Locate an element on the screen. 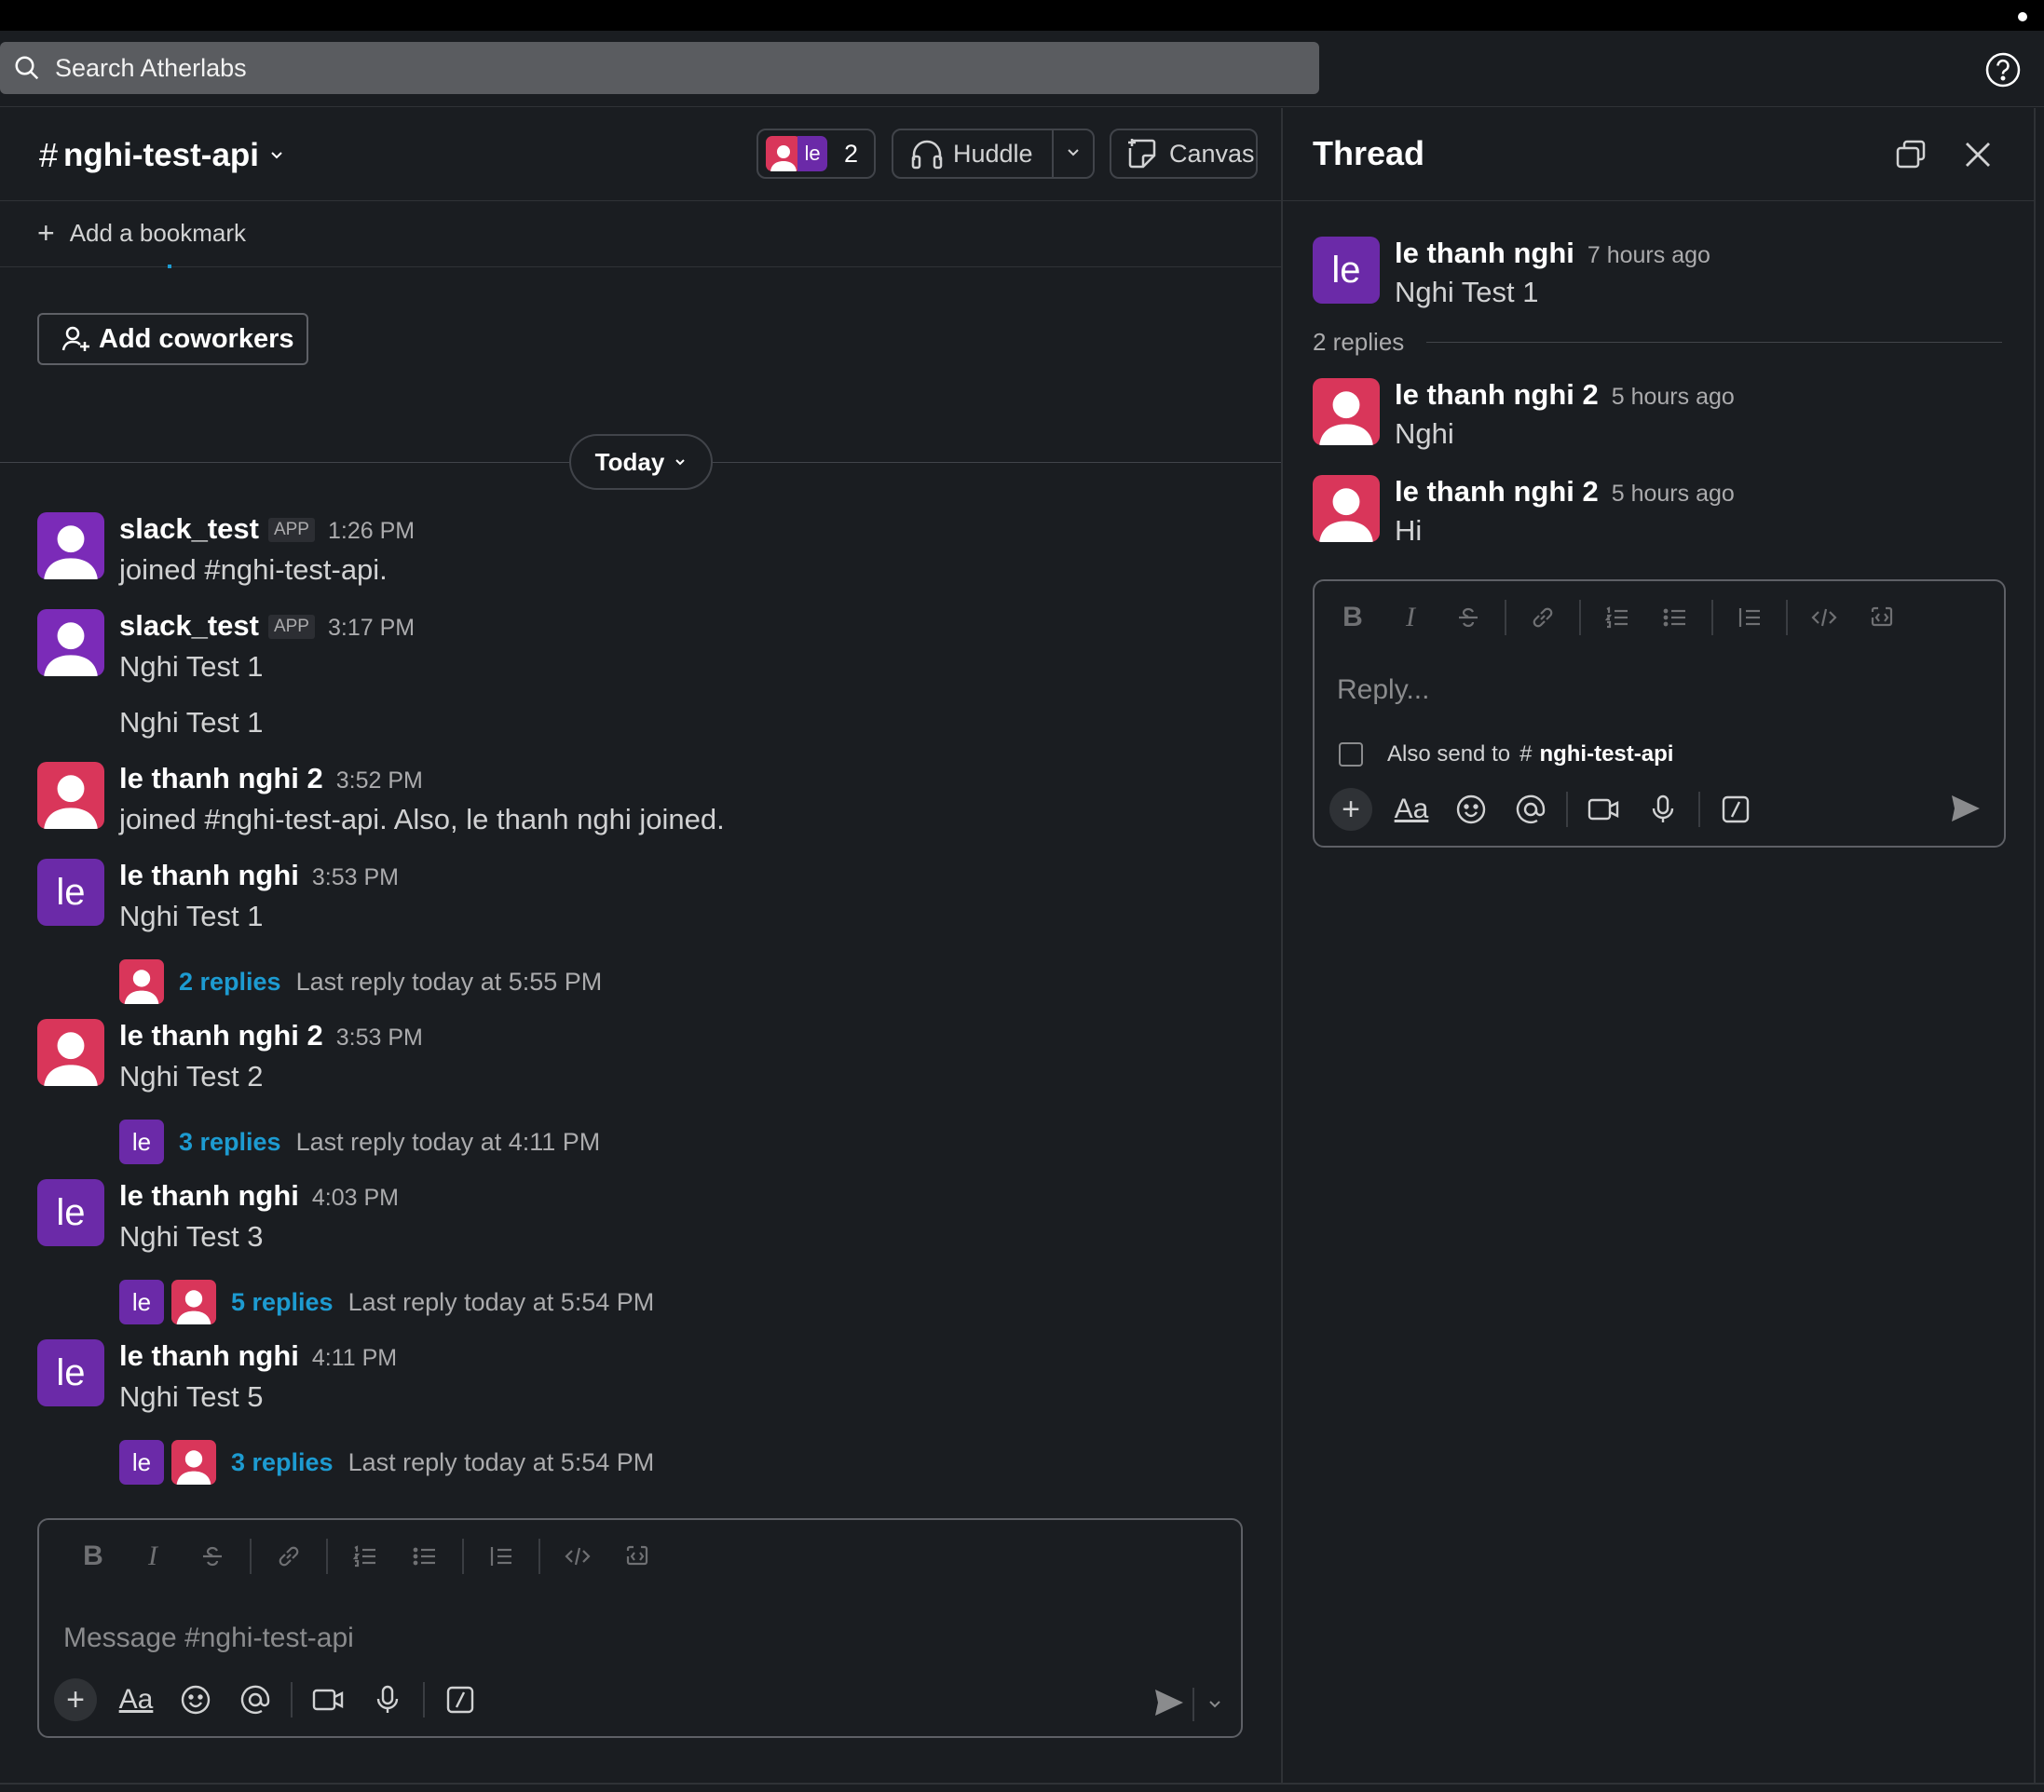 Image resolution: width=2044 pixels, height=1792 pixels. close-icon is located at coordinates (1978, 154).